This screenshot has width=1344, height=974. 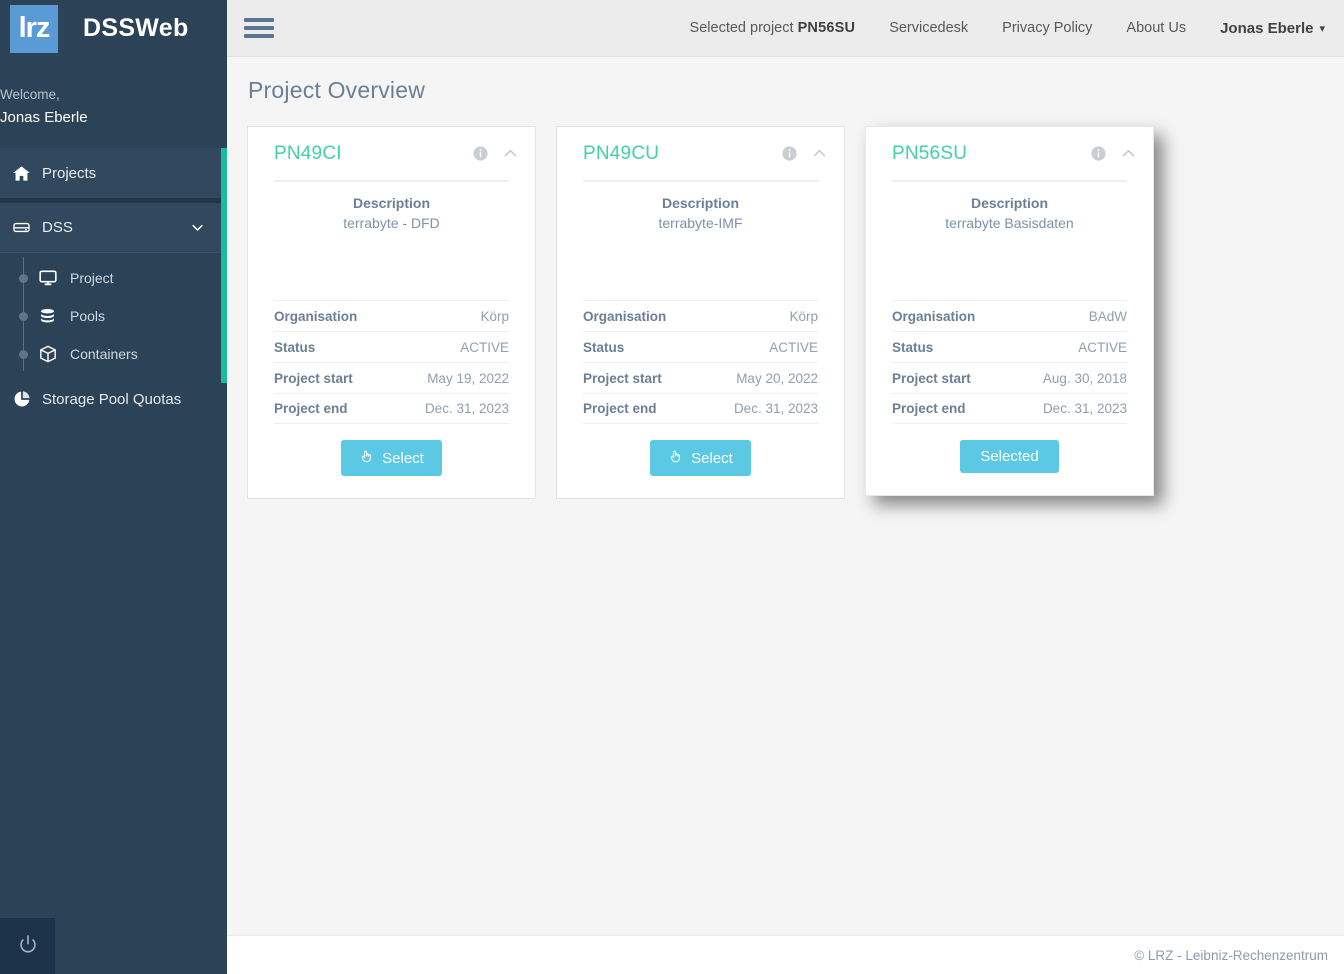 I want to click on detail-row-project-start: Project start Aug. 30, 2018, so click(x=1009, y=377).